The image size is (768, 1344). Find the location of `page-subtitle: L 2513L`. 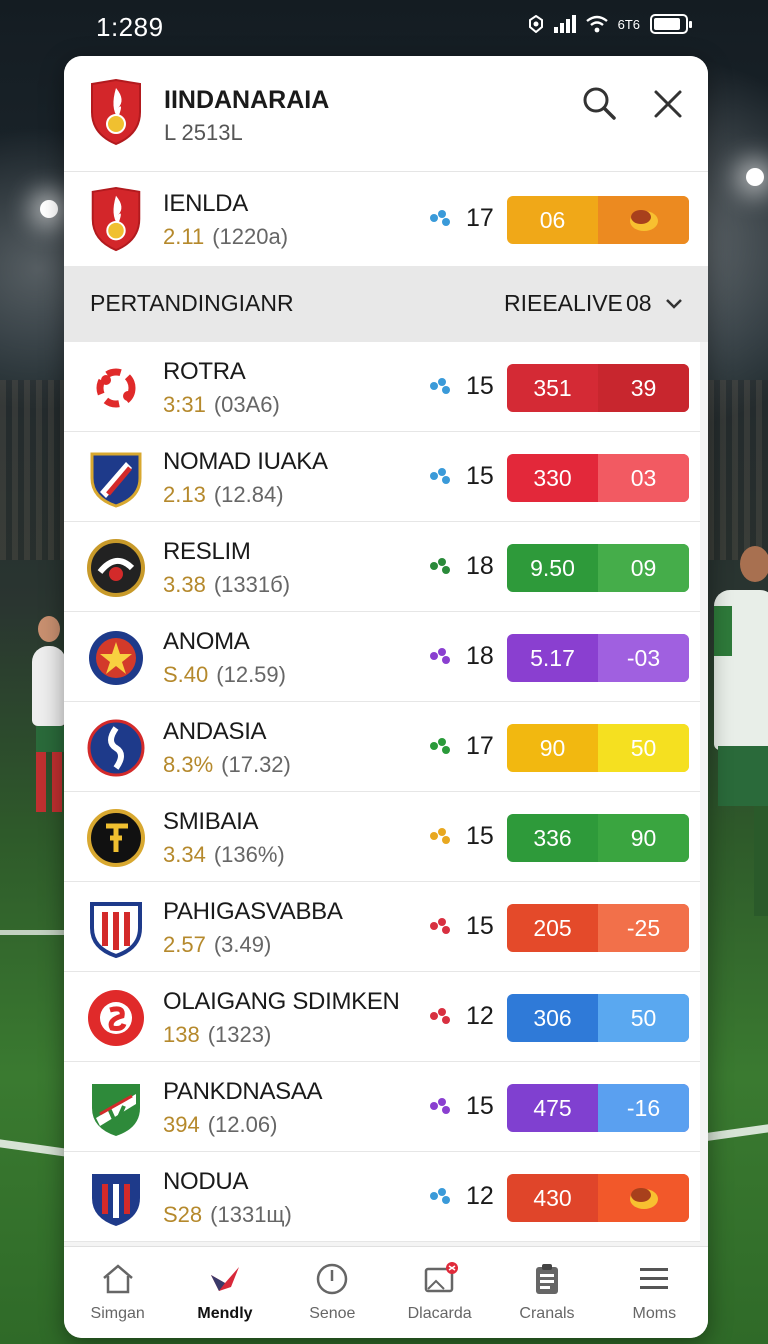

page-subtitle: L 2513L is located at coordinates (203, 132).